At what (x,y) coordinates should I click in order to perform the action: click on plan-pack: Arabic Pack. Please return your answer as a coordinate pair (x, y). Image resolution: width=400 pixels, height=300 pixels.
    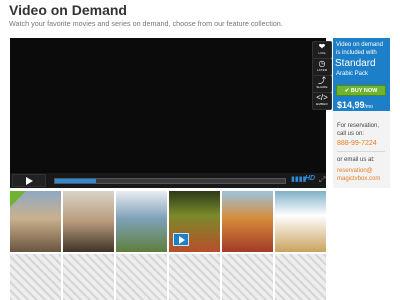
    Looking at the image, I should click on (352, 74).